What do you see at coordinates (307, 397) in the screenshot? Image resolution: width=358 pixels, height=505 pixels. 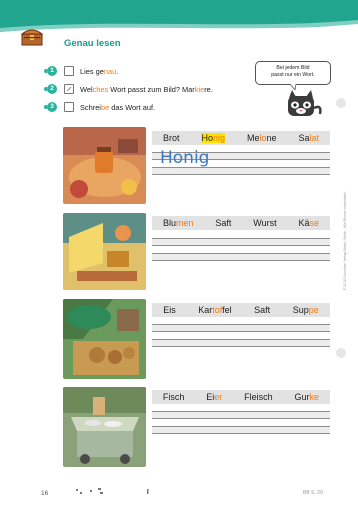 I see `word-option: Gurke` at bounding box center [307, 397].